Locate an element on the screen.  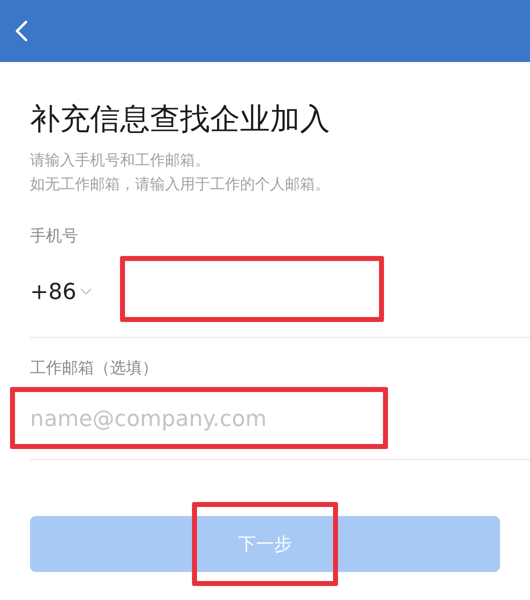
instruction-text: 如无工作邮箱，请输入用于工作的个人邮箱。 is located at coordinates (180, 184).